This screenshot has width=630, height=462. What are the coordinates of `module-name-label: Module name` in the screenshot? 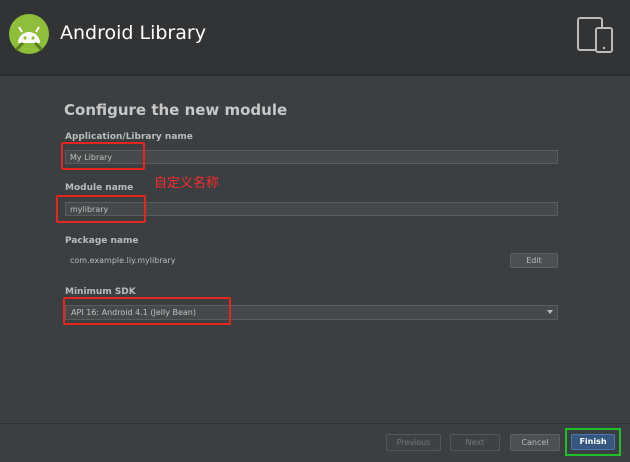 It's located at (99, 188).